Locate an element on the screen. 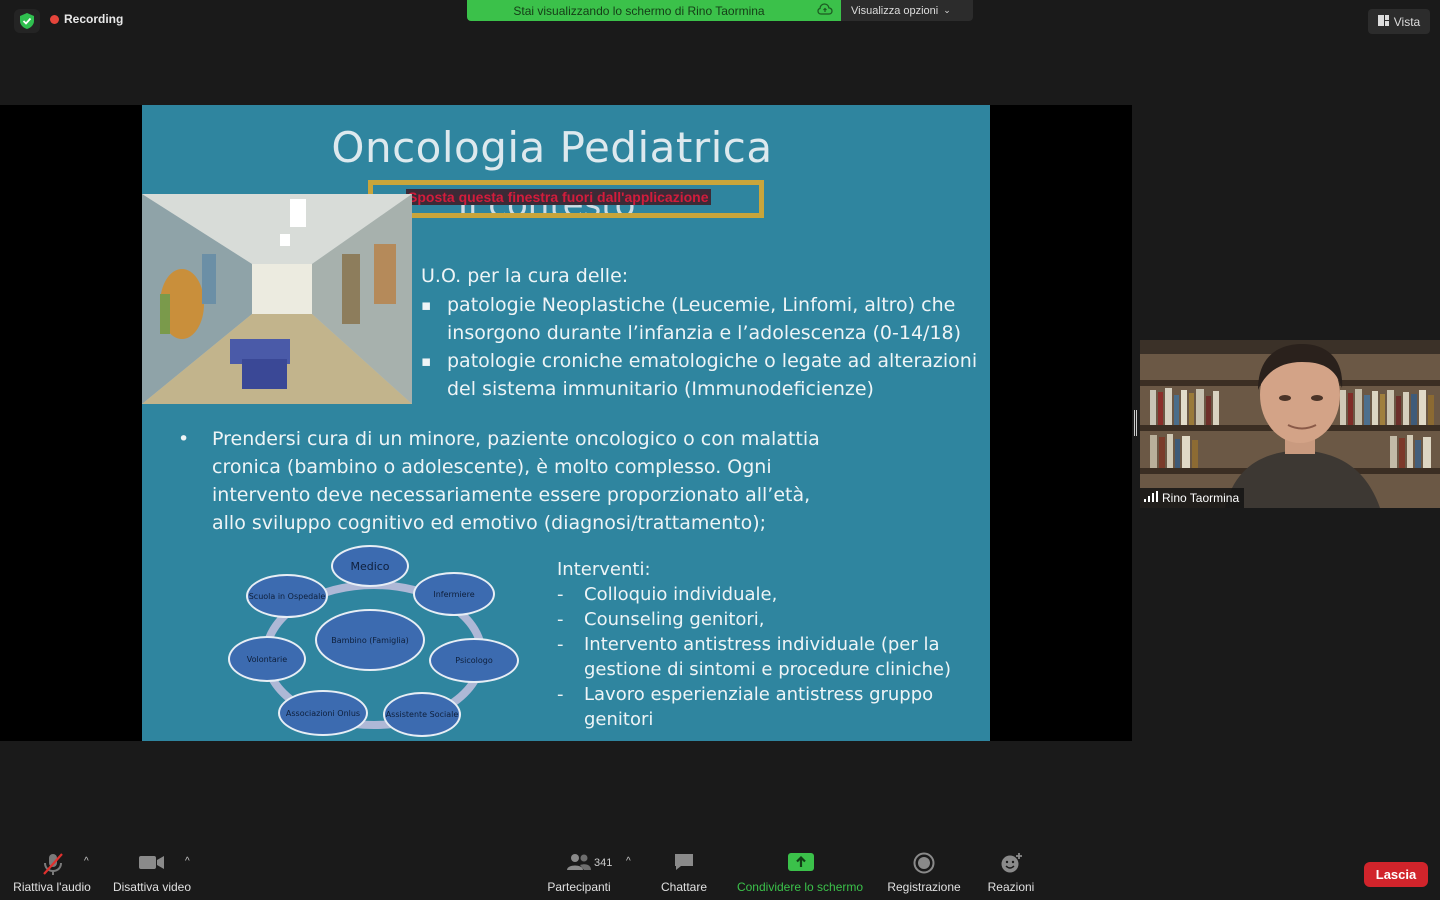 The height and width of the screenshot is (900, 1440). video-camera-icon is located at coordinates (152, 863).